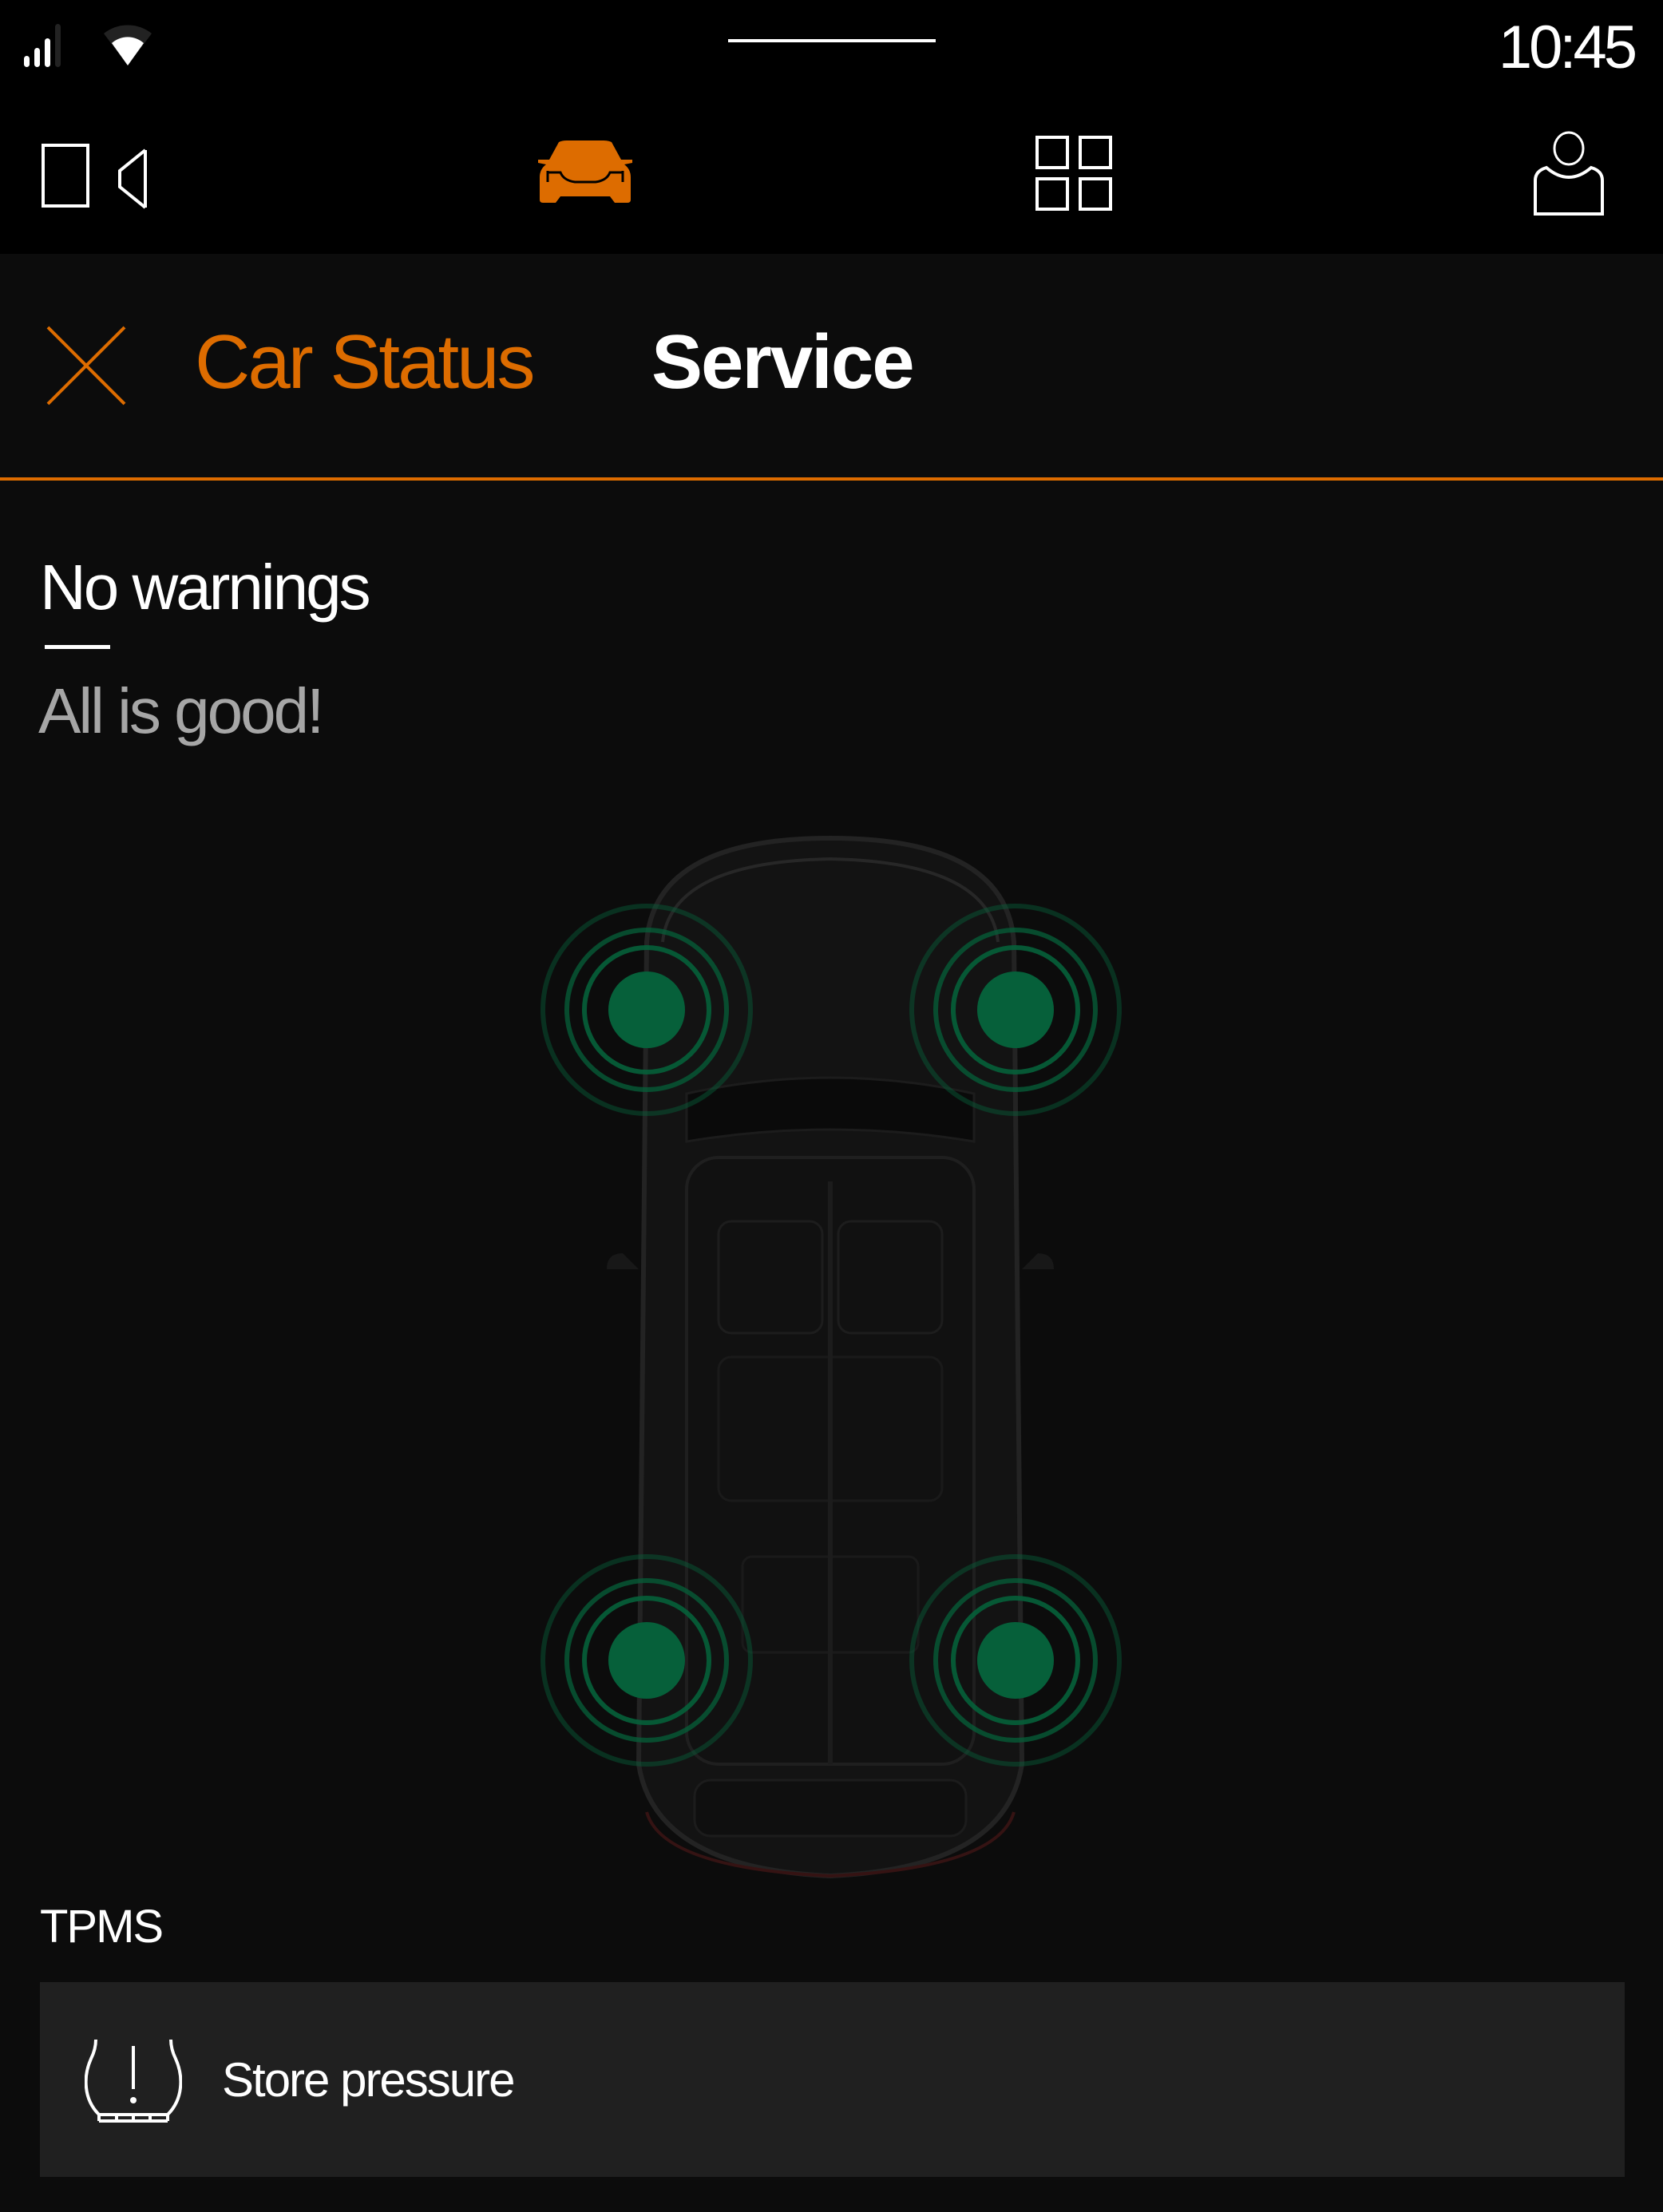  I want to click on close-button, so click(86, 365).